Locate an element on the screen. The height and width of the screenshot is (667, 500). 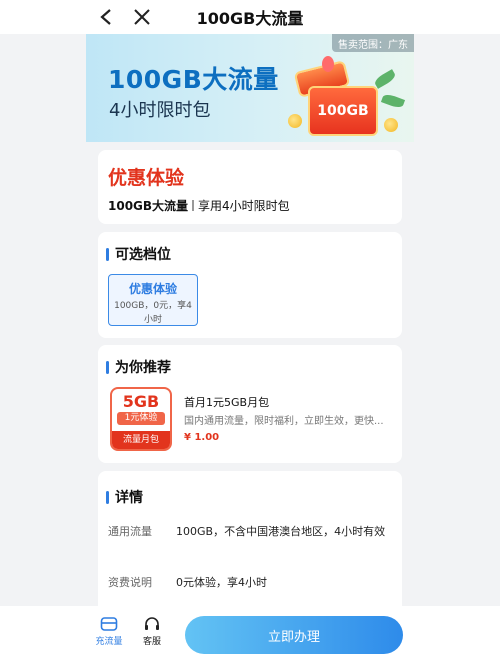
tab-recharge-flow: 充流量 is located at coordinates (109, 630).